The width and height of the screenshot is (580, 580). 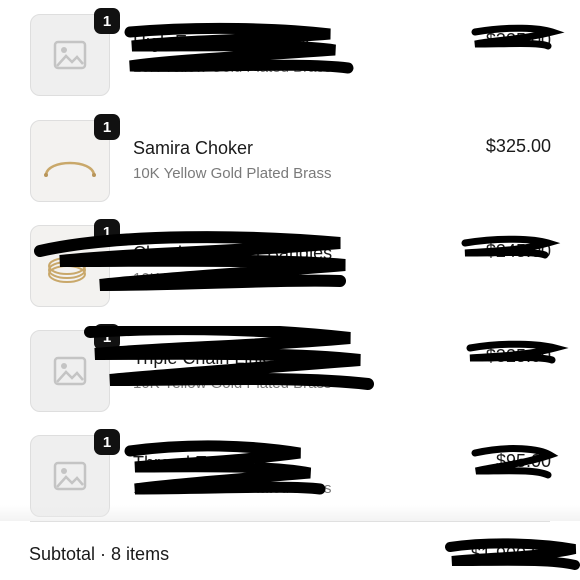 What do you see at coordinates (70, 169) in the screenshot?
I see `choker-product-image` at bounding box center [70, 169].